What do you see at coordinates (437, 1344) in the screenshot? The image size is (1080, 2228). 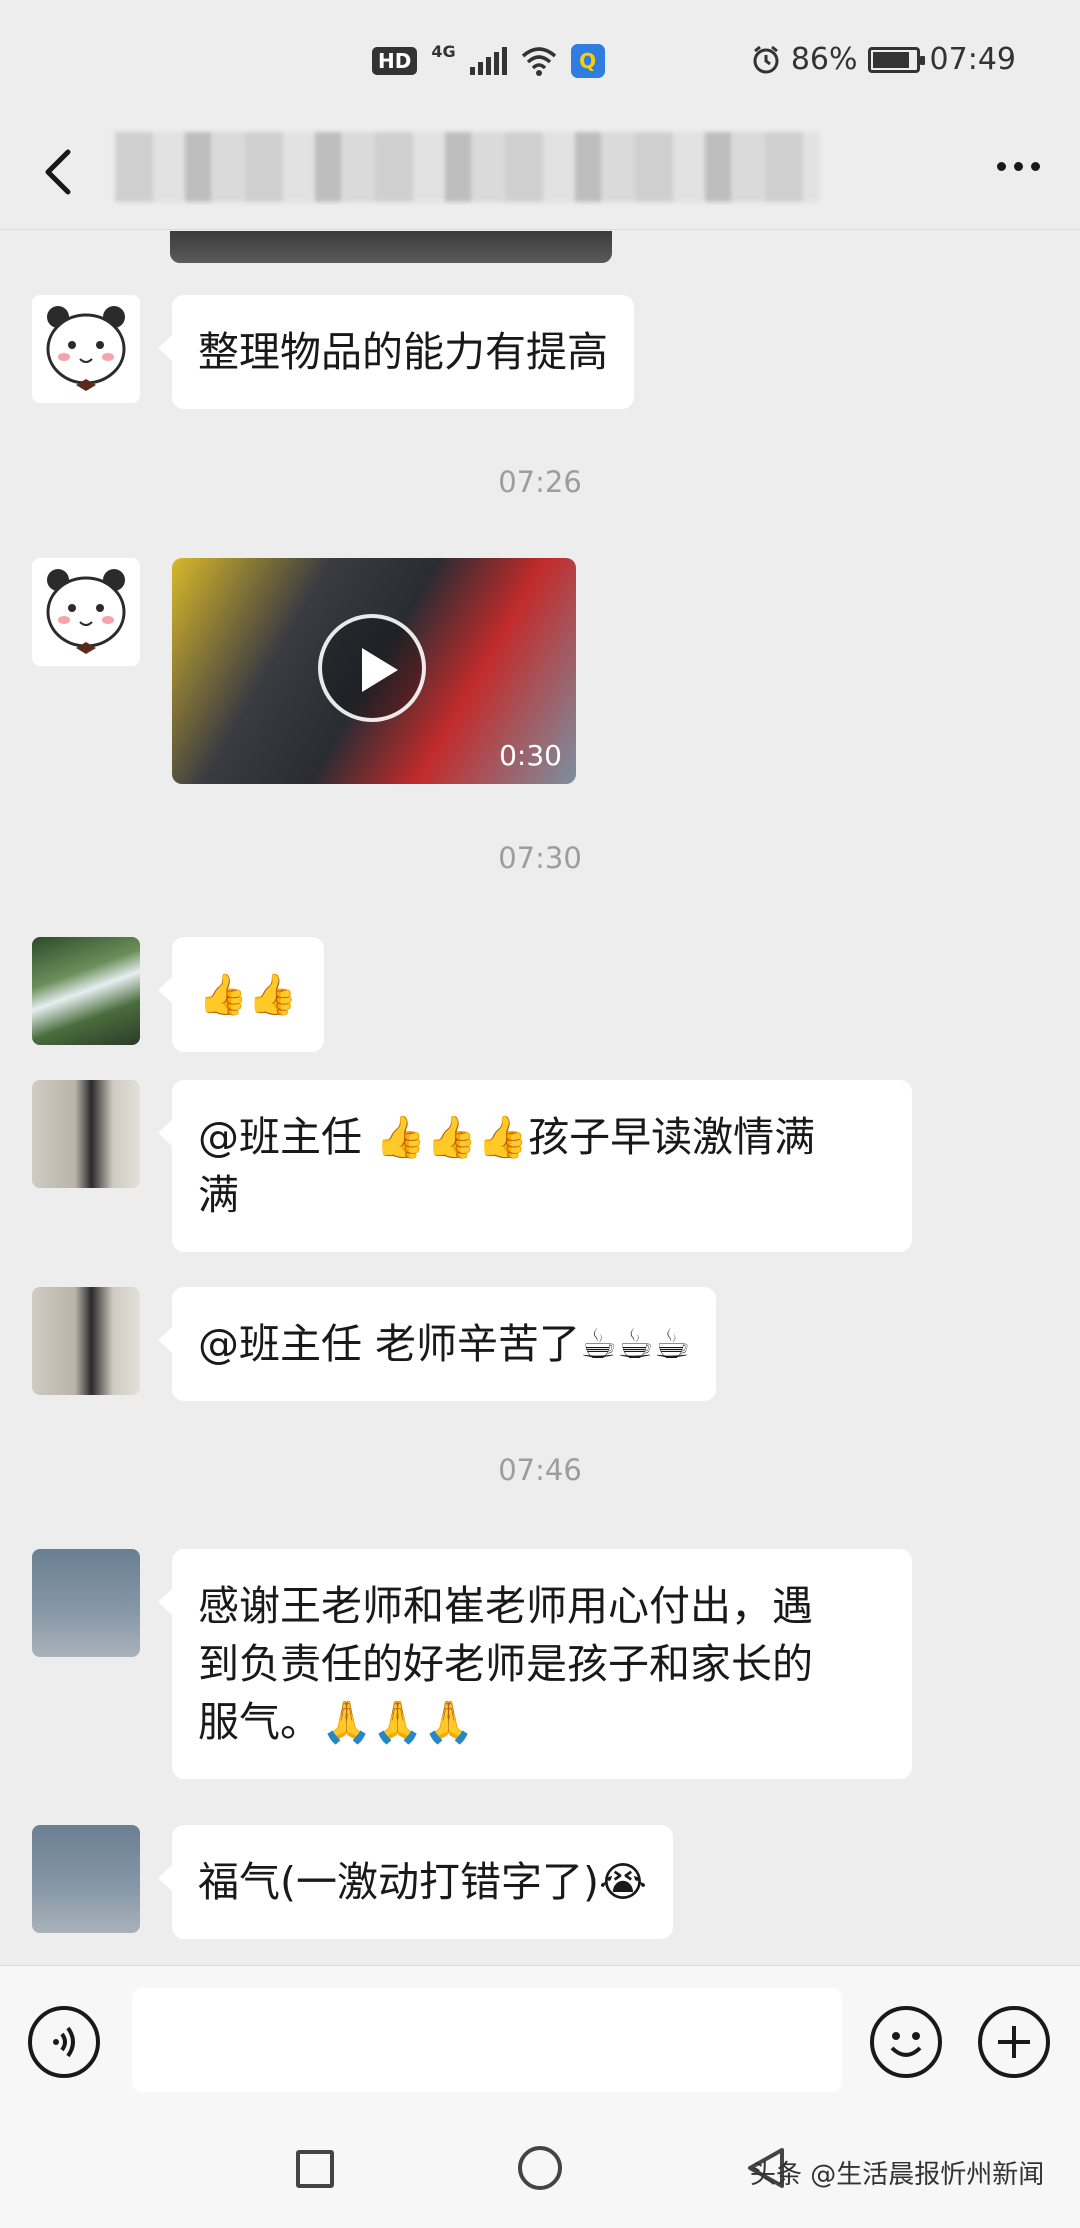 I see `message-bubble: @班主任 老师辛苦了☕☕☕` at bounding box center [437, 1344].